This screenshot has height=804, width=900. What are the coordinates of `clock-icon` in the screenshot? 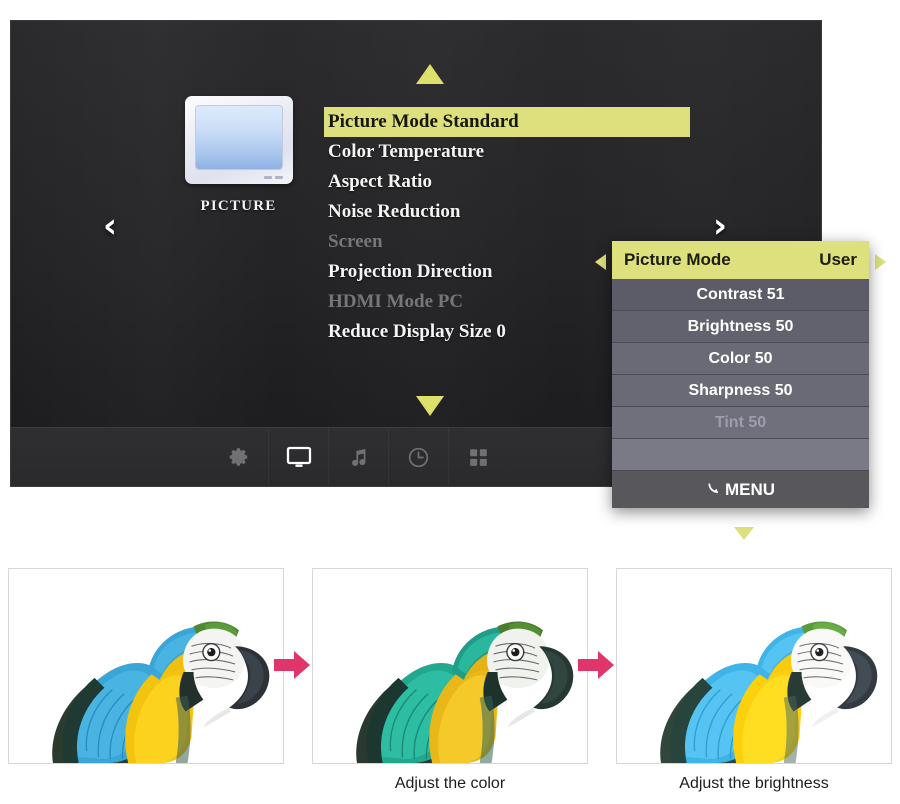 It's located at (418, 457).